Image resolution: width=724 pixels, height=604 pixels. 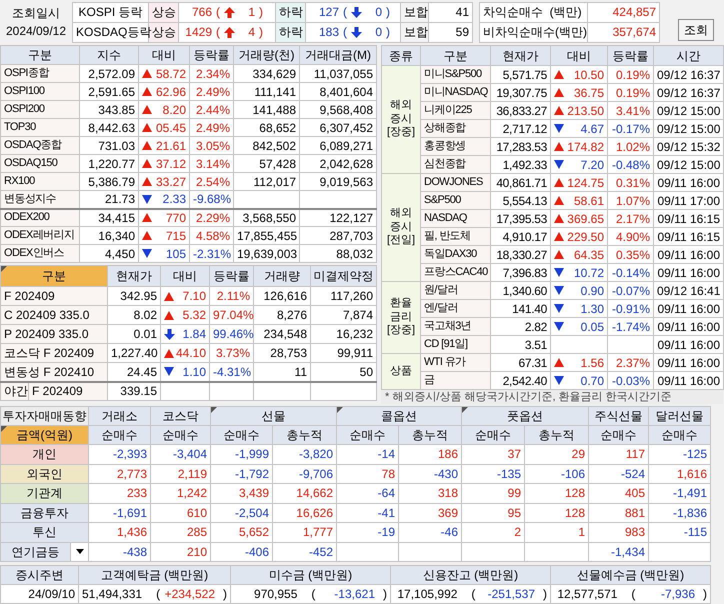 I want to click on table-cell: 09/11 17:00, so click(x=689, y=201).